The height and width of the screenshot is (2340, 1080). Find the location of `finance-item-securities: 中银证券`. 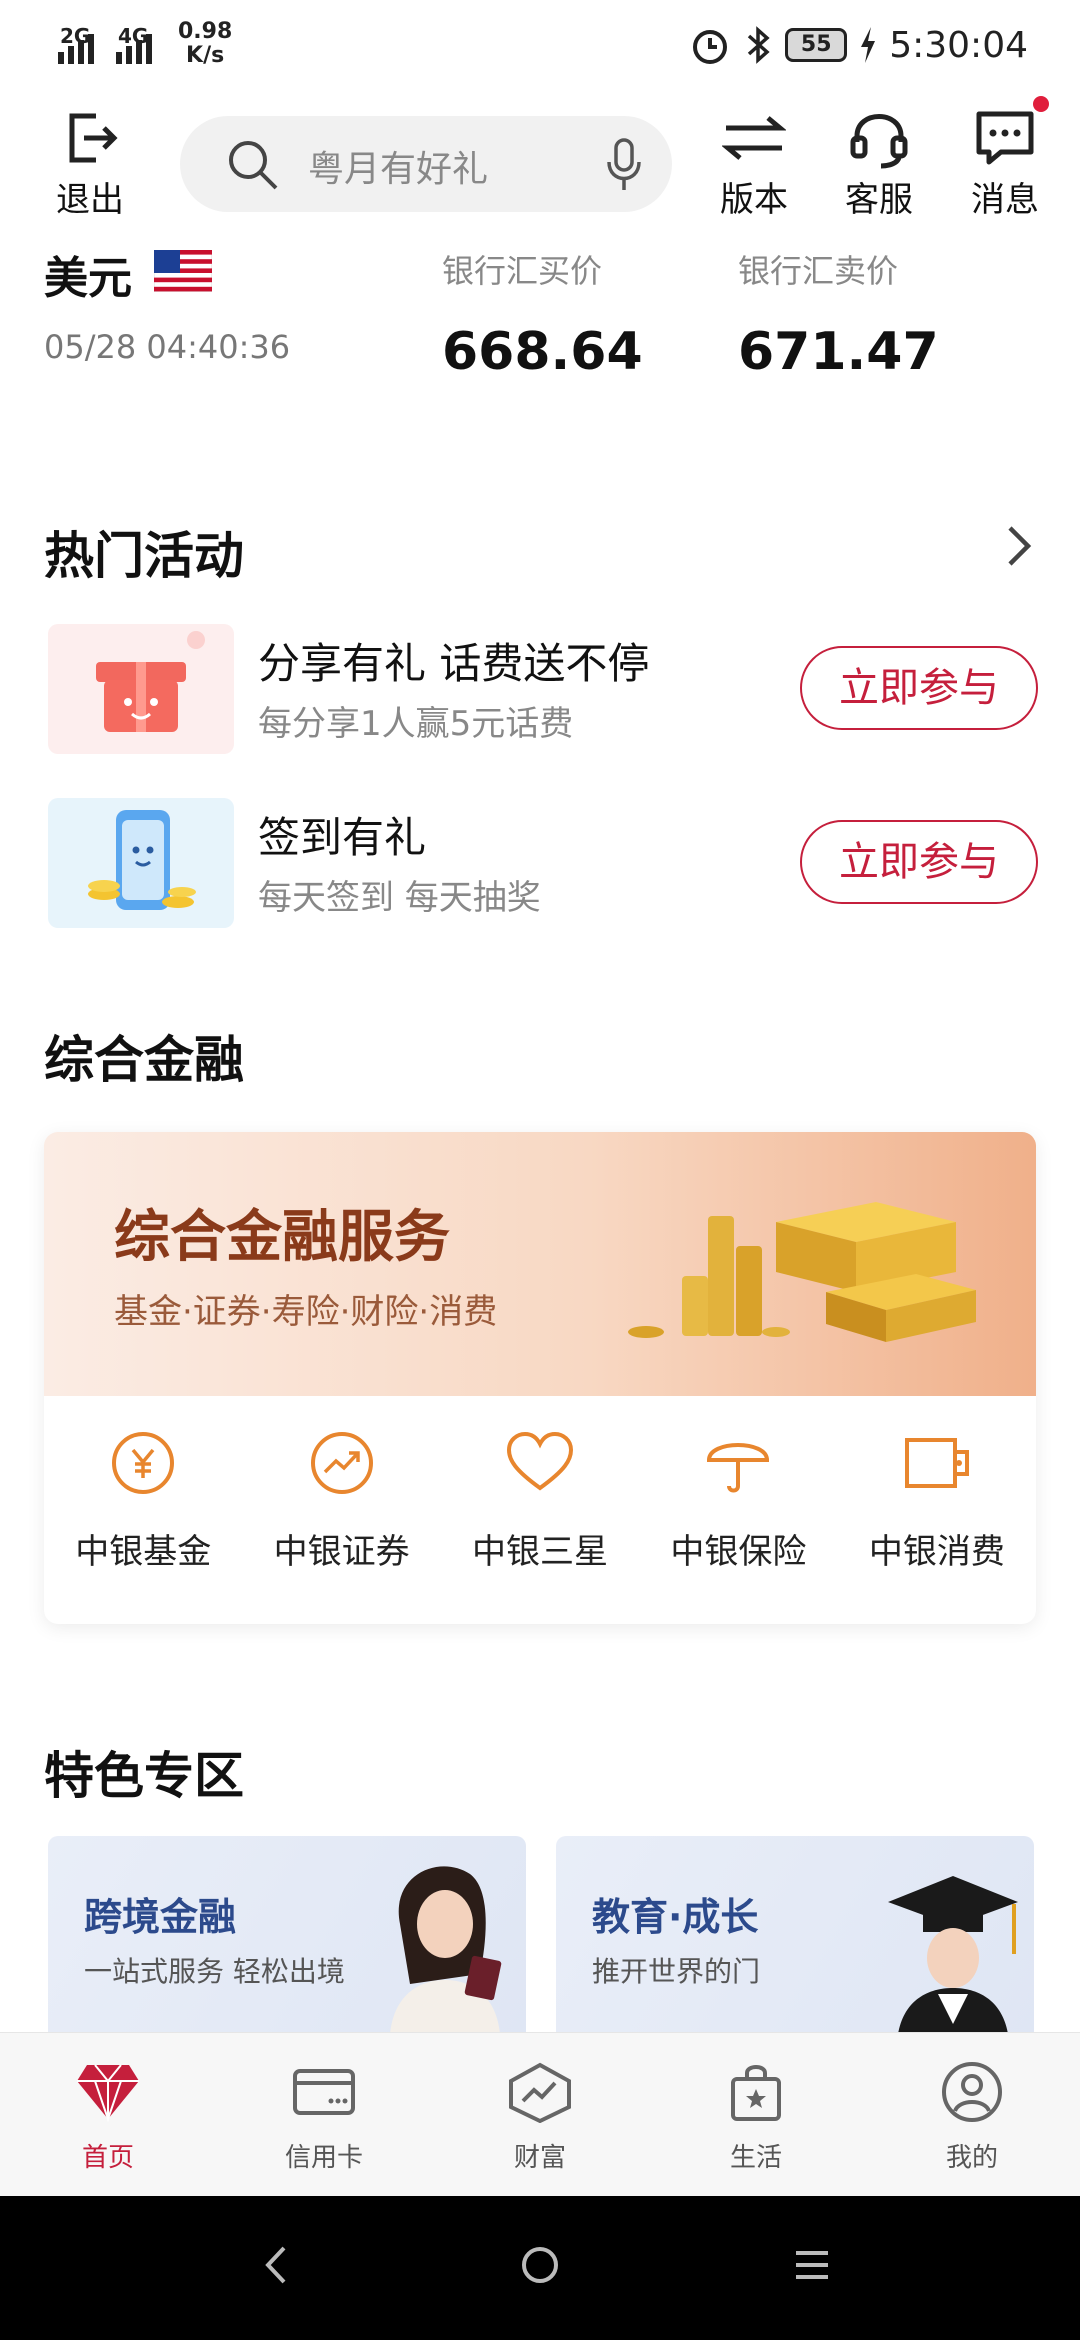

finance-item-securities: 中银证券 is located at coordinates (341, 1510).